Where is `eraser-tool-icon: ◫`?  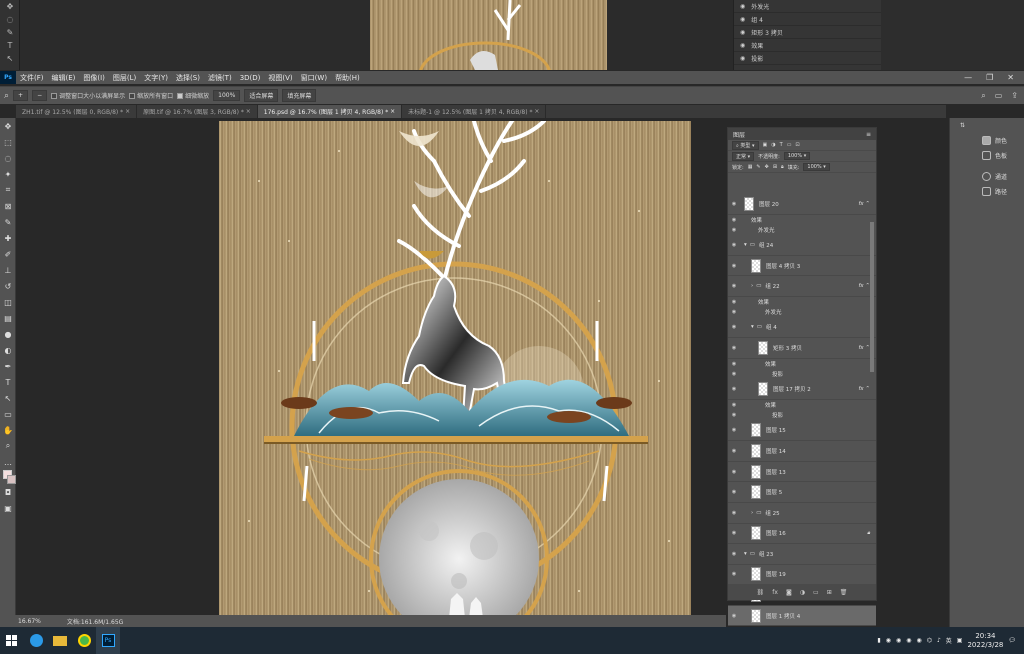 eraser-tool-icon: ◫ is located at coordinates (8, 302).